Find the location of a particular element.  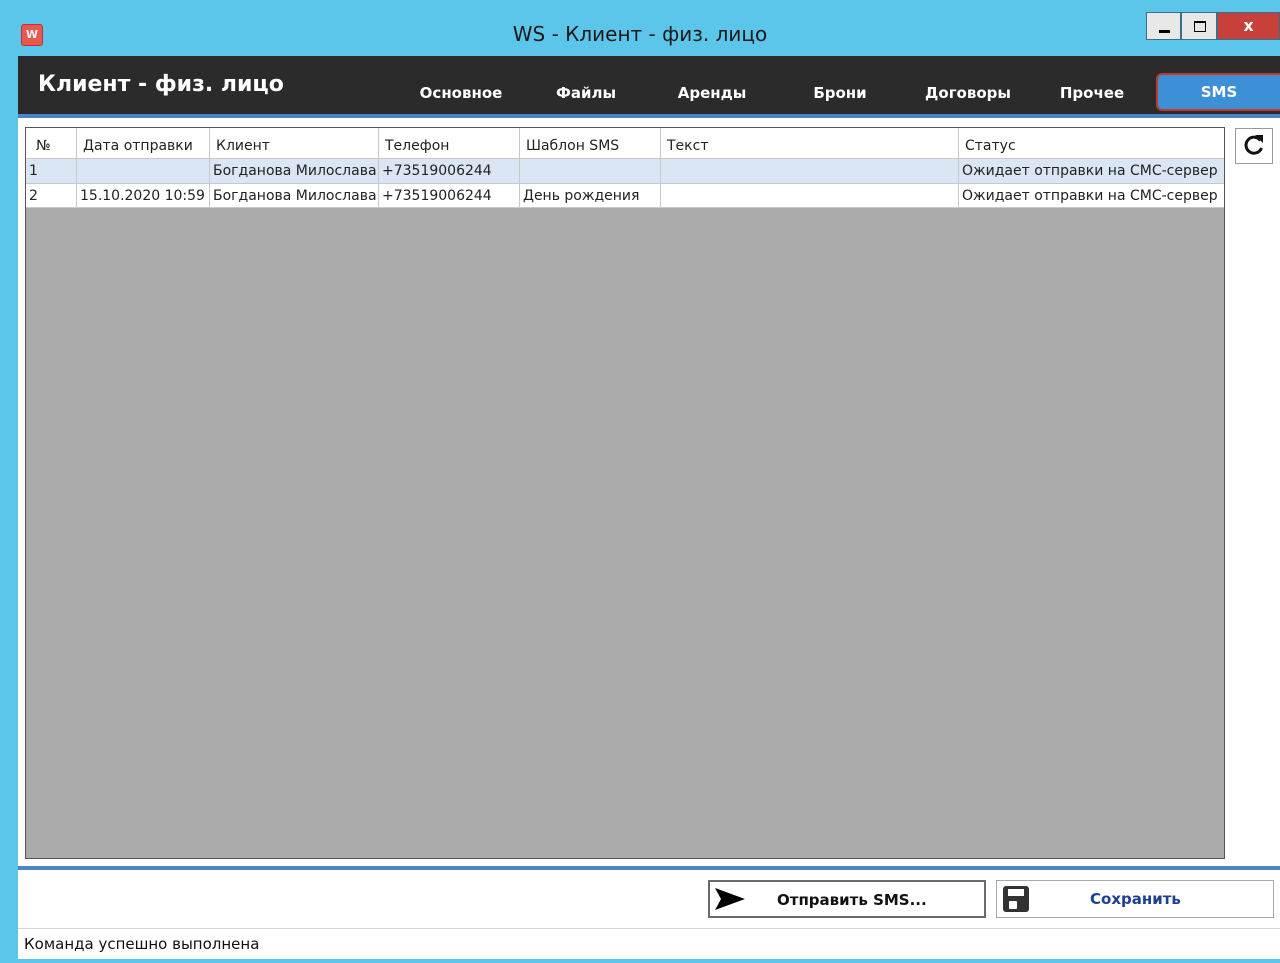

tab-sms: SMS is located at coordinates (1218, 92).